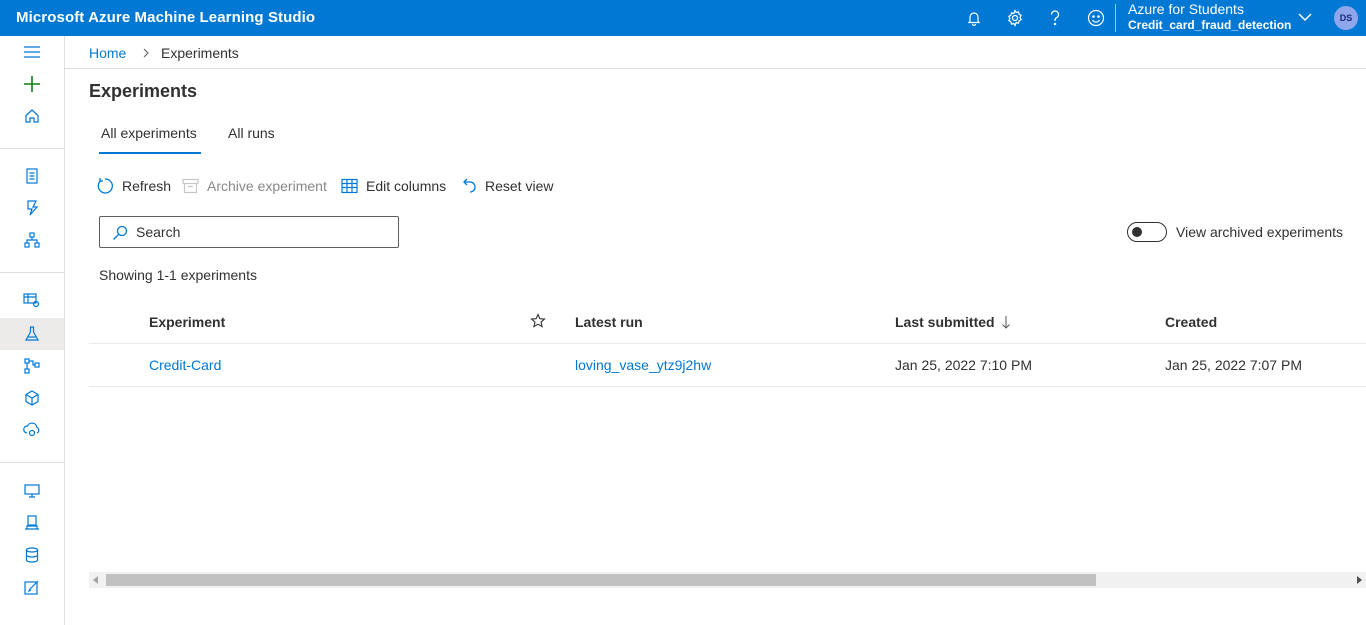 The image size is (1366, 625). Describe the element at coordinates (1305, 17) in the screenshot. I see `chevron-down-icon` at that location.